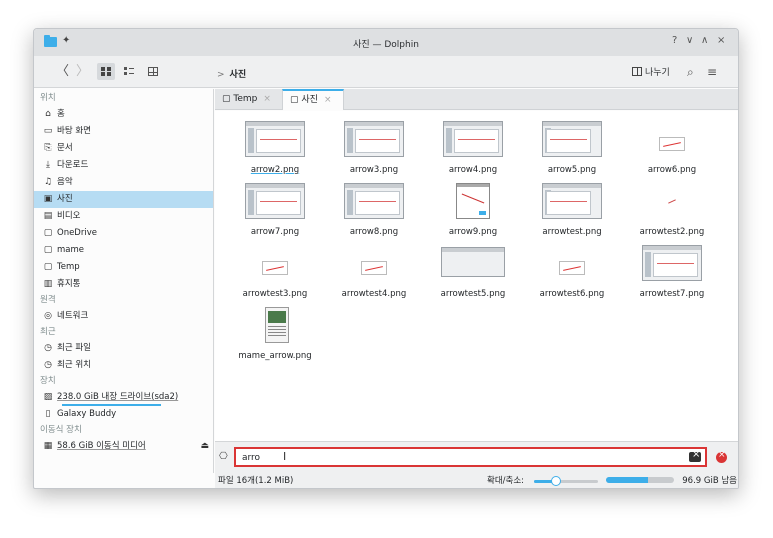 Image resolution: width=773 pixels, height=538 pixels. Describe the element at coordinates (204, 446) in the screenshot. I see `eject-icon: ⏏` at that location.